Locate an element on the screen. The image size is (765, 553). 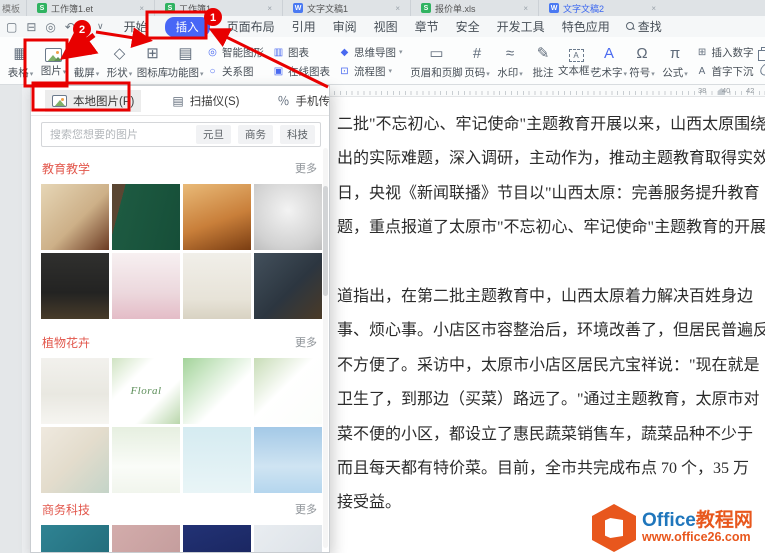
dropdown-item-扫描仪(S): ▤ 扫描仪(S) is located at coordinates (205, 101).